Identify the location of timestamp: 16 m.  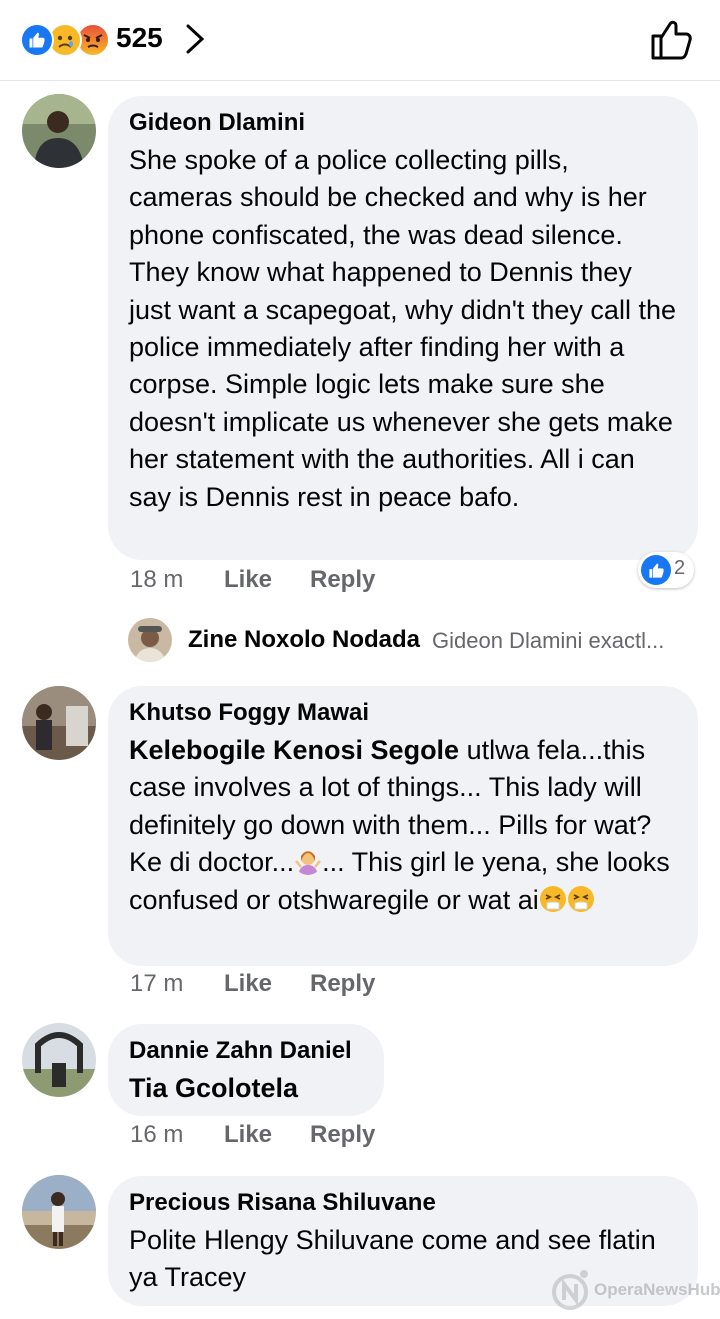
(157, 1134).